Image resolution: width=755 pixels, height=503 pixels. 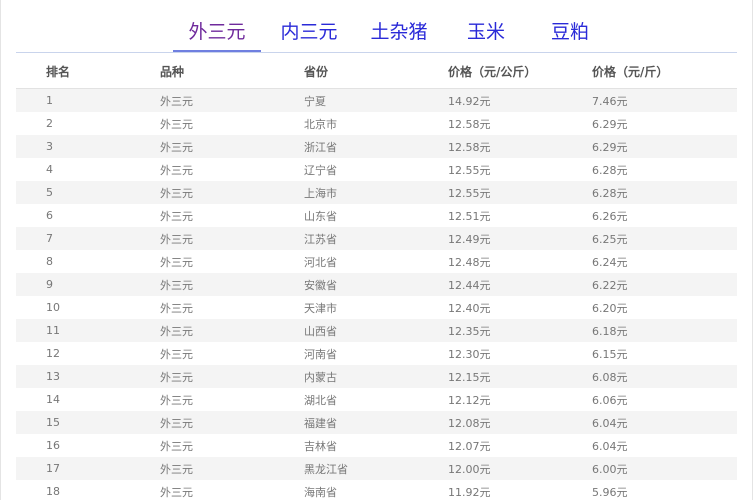 What do you see at coordinates (664, 284) in the screenshot?
I see `price-jin-cell: 6.22元` at bounding box center [664, 284].